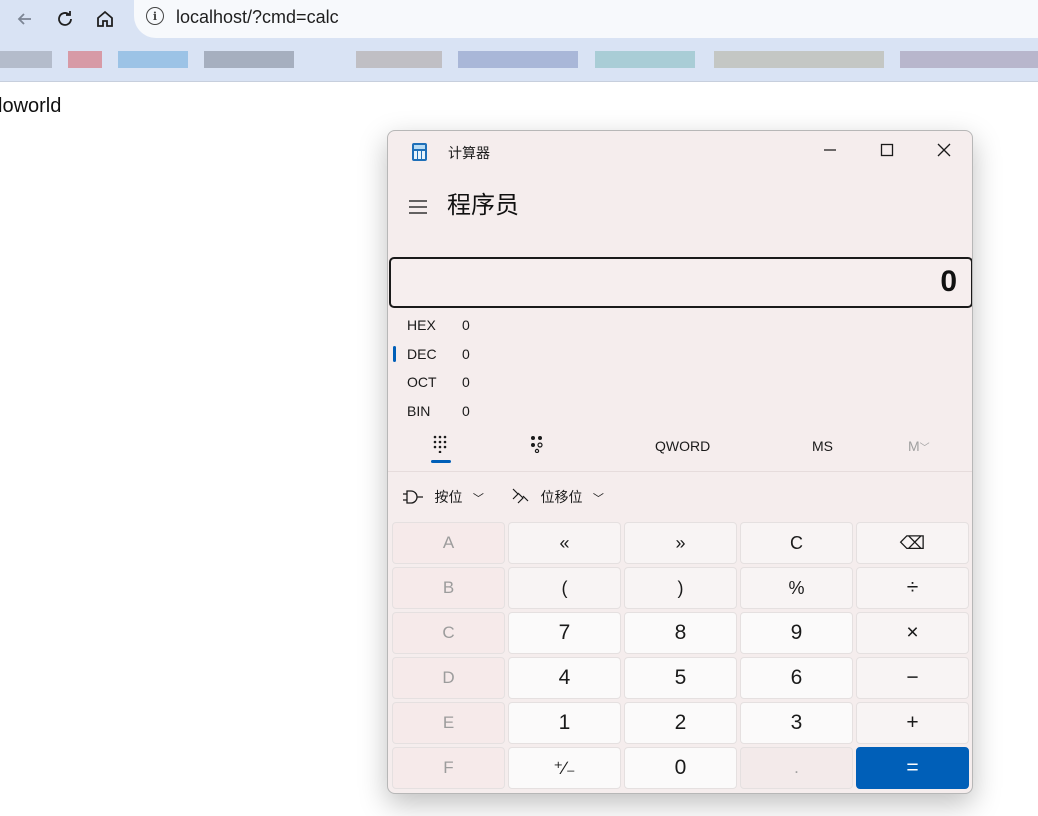  Describe the element at coordinates (488, 382) in the screenshot. I see `radix-oct: OCT 0` at that location.